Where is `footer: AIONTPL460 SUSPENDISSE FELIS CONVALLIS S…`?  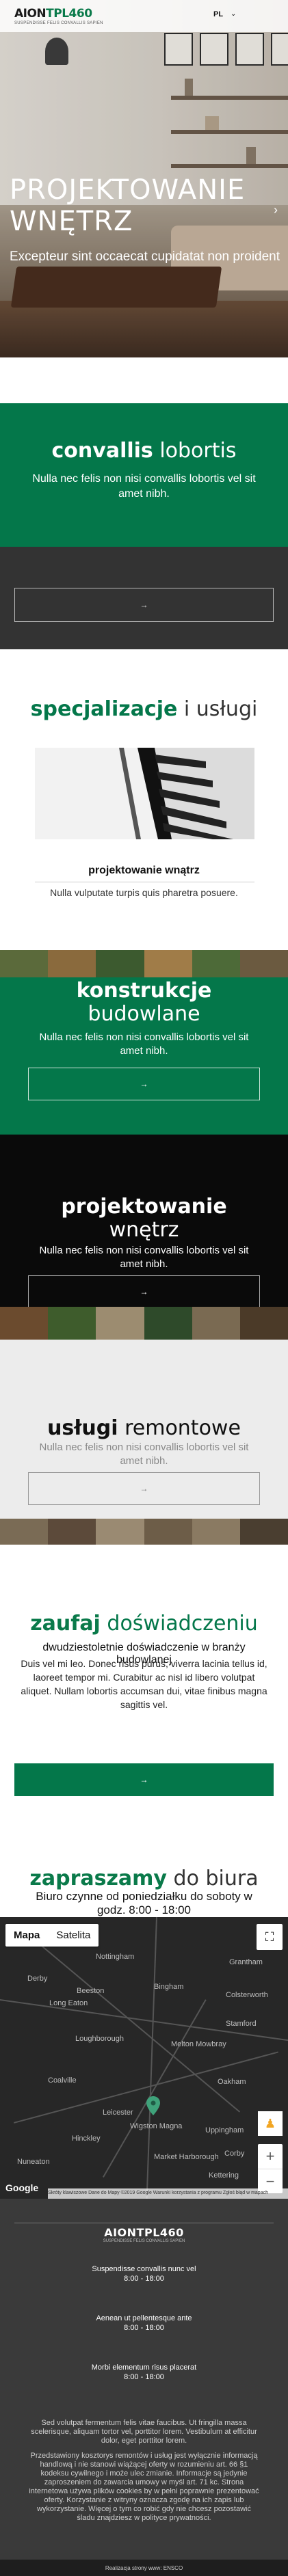 footer: AIONTPL460 SUSPENDISSE FELIS CONVALLIS S… is located at coordinates (144, 2379).